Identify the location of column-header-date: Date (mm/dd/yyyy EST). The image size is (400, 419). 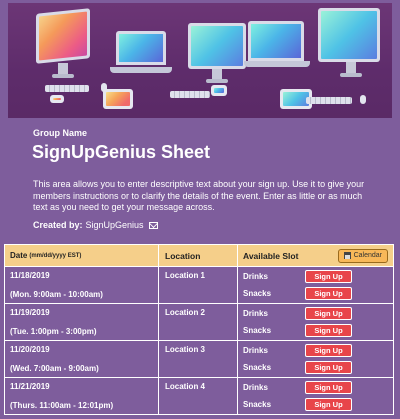
(82, 255).